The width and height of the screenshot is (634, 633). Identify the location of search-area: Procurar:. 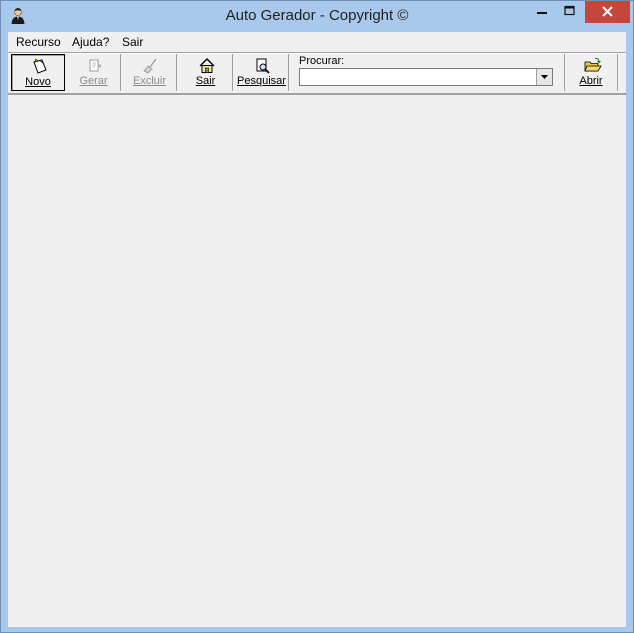
(422, 72).